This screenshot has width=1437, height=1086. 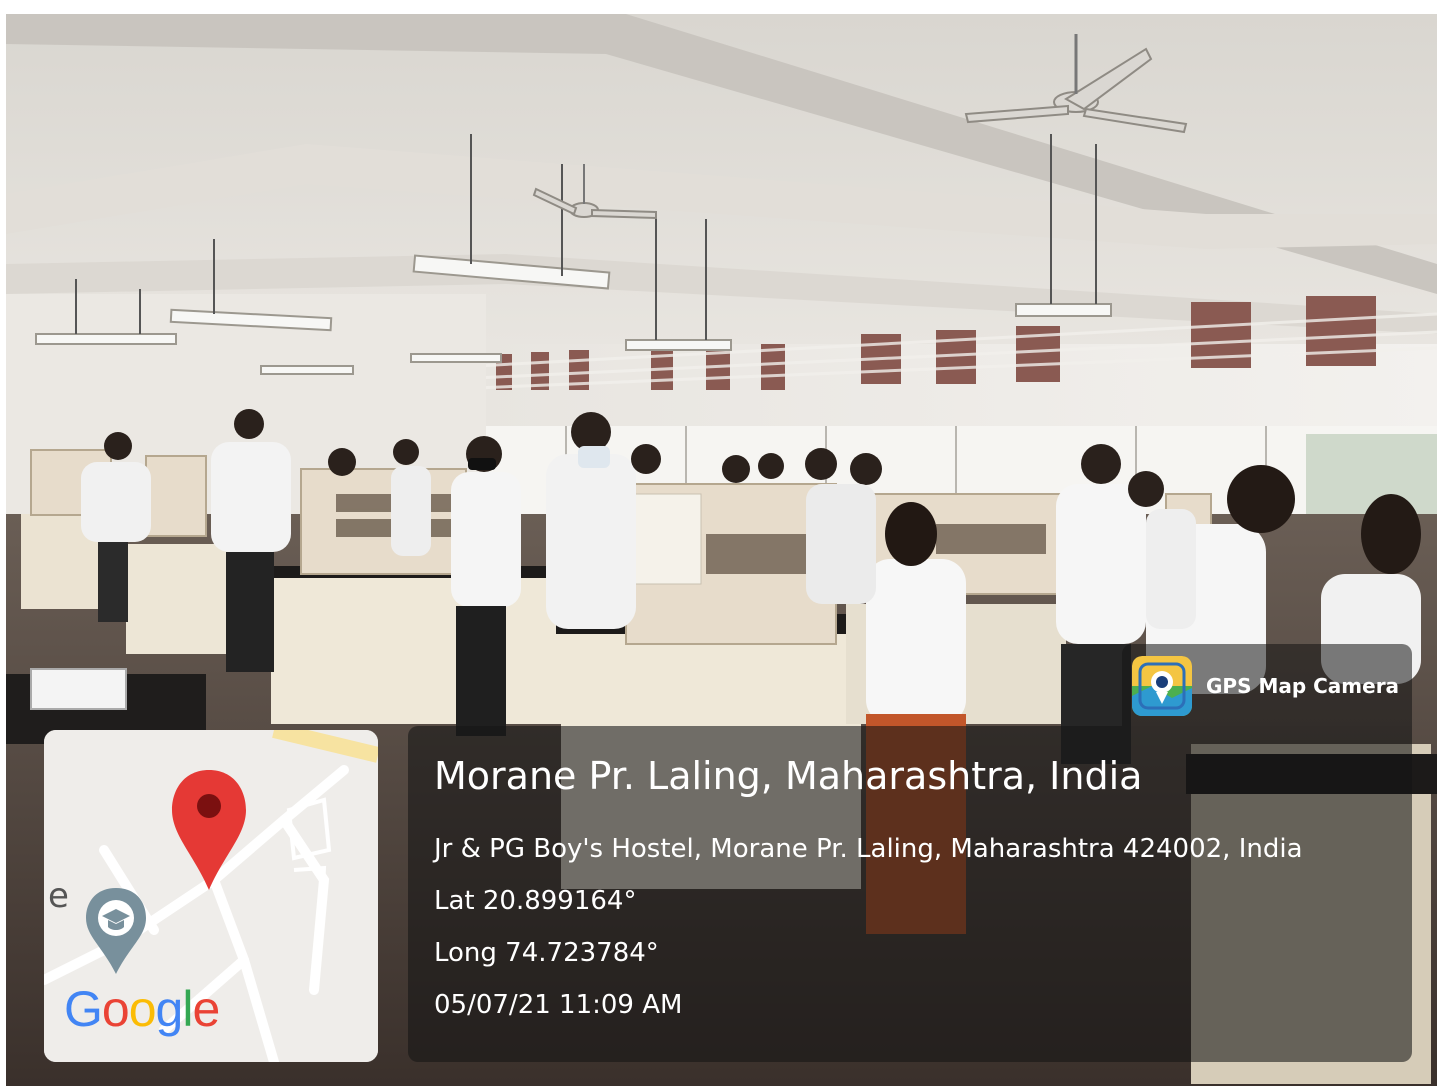 What do you see at coordinates (211, 896) in the screenshot?
I see `map-thumbnail: e Google` at bounding box center [211, 896].